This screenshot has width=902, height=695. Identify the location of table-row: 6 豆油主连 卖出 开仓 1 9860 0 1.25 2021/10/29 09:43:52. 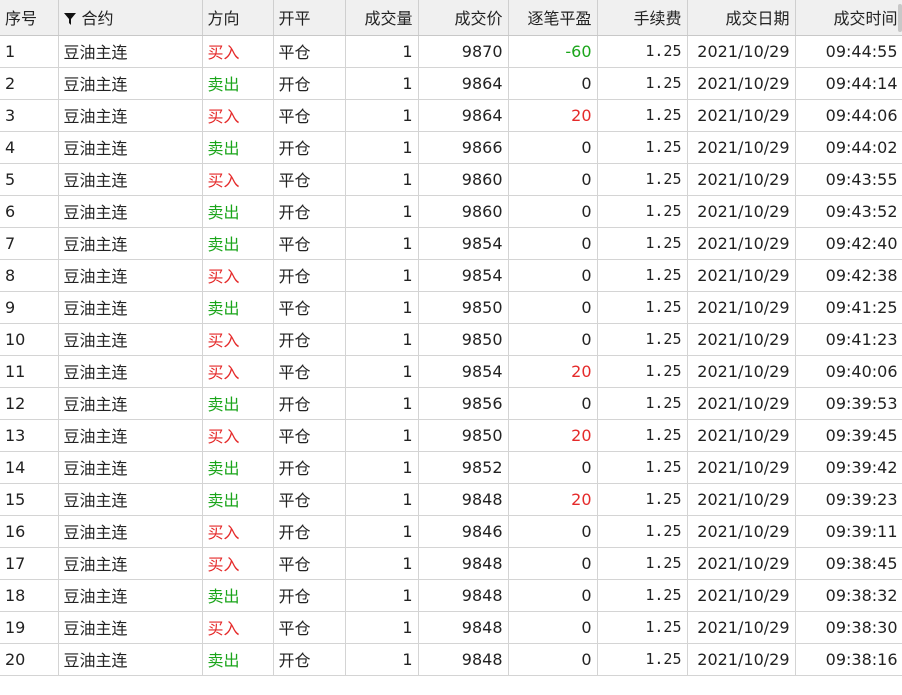
(451, 211).